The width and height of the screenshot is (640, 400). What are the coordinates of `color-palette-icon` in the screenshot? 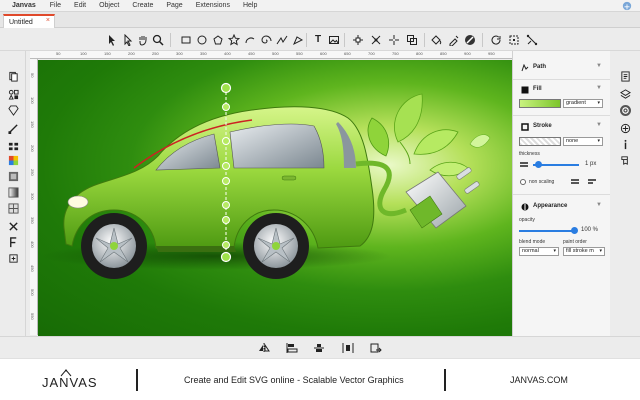 It's located at (13, 160).